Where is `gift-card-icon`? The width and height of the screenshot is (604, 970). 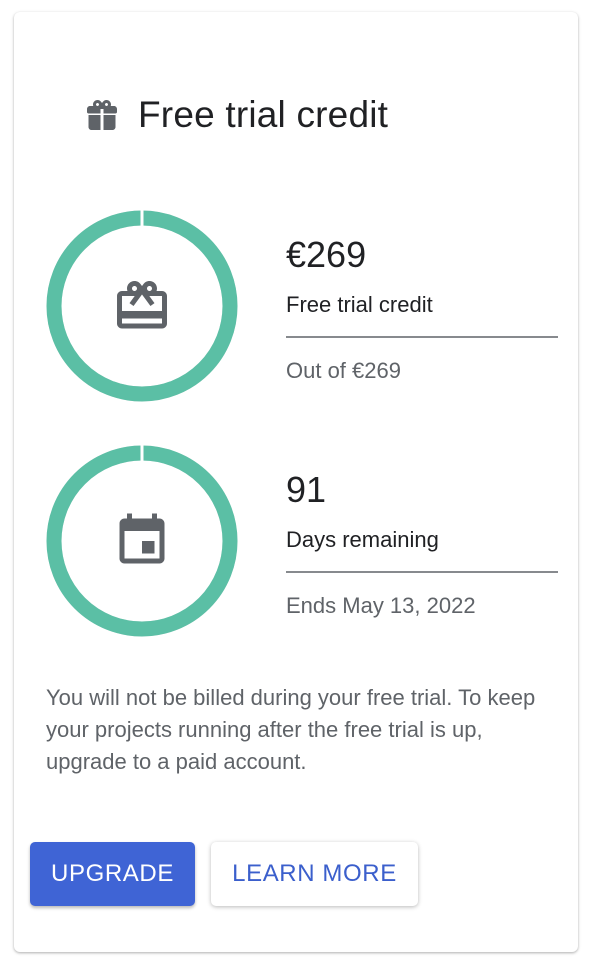 gift-card-icon is located at coordinates (142, 305).